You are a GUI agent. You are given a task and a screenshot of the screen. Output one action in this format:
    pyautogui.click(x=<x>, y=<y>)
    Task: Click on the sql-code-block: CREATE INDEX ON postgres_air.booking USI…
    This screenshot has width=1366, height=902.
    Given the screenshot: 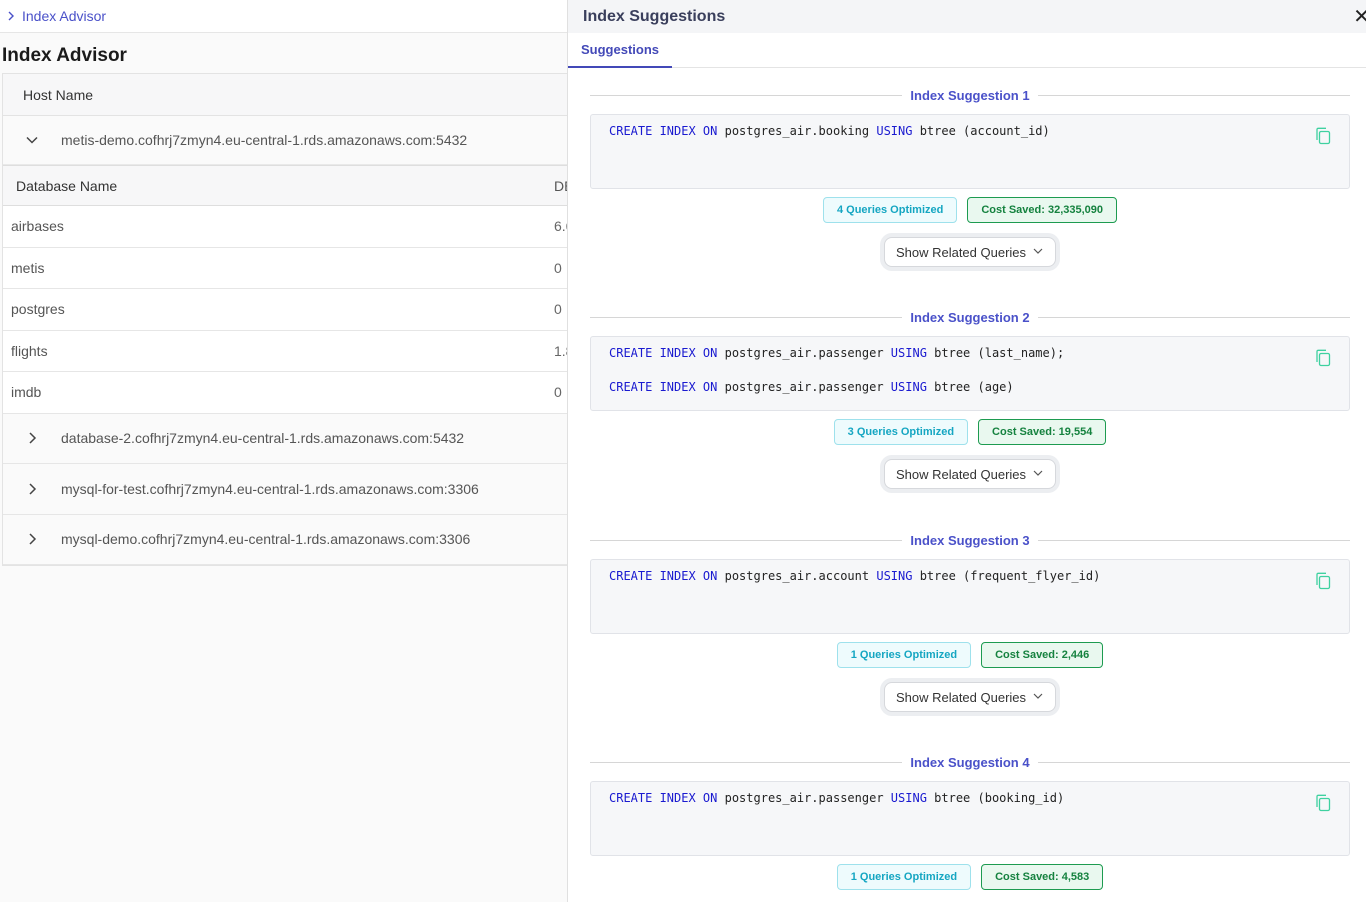 What is the action you would take?
    pyautogui.click(x=970, y=151)
    